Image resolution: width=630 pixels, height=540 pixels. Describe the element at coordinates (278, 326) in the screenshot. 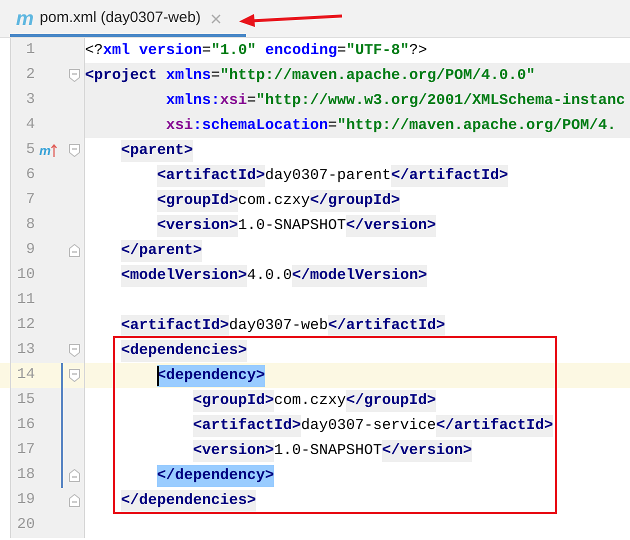

I see `element-value: day0307-web` at that location.